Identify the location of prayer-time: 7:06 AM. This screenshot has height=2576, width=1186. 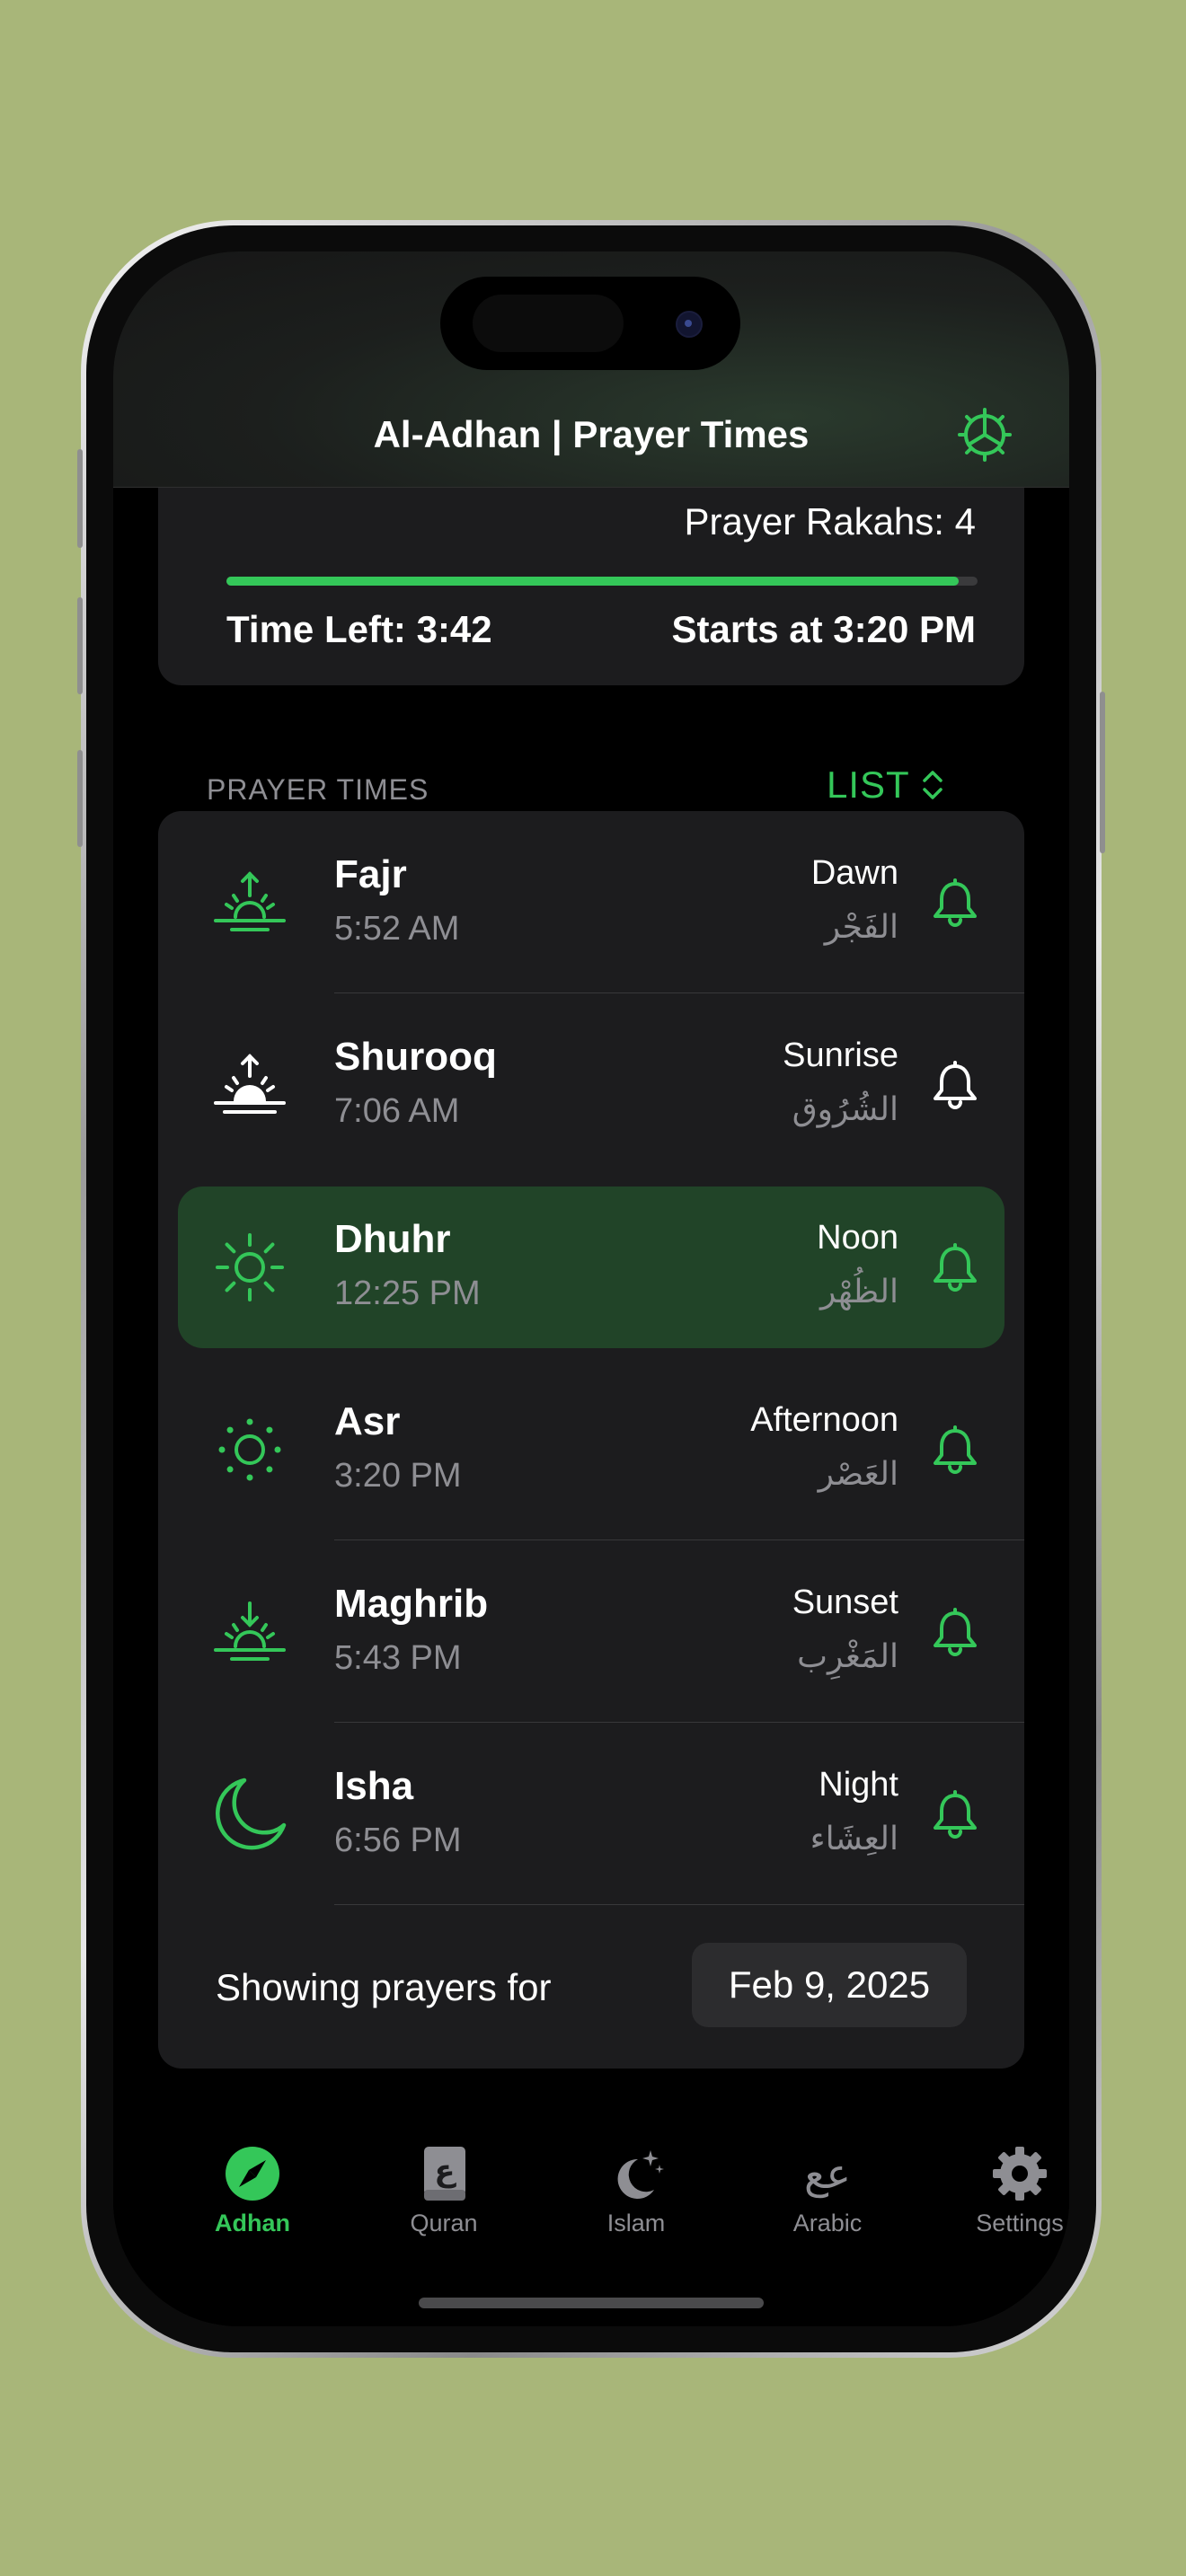
(397, 1111).